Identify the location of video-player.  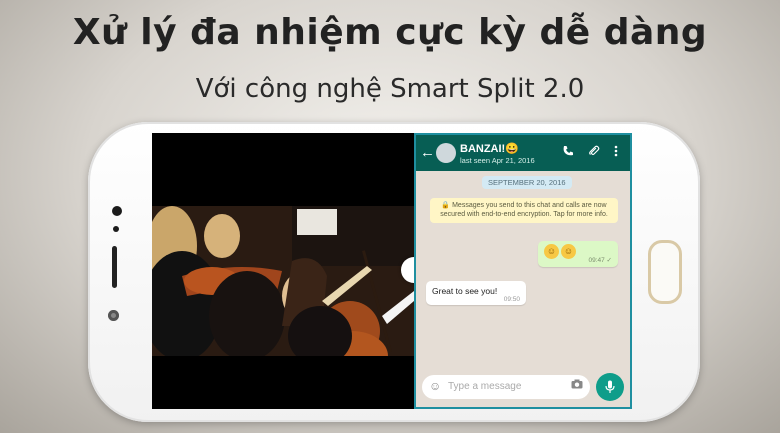
(283, 281).